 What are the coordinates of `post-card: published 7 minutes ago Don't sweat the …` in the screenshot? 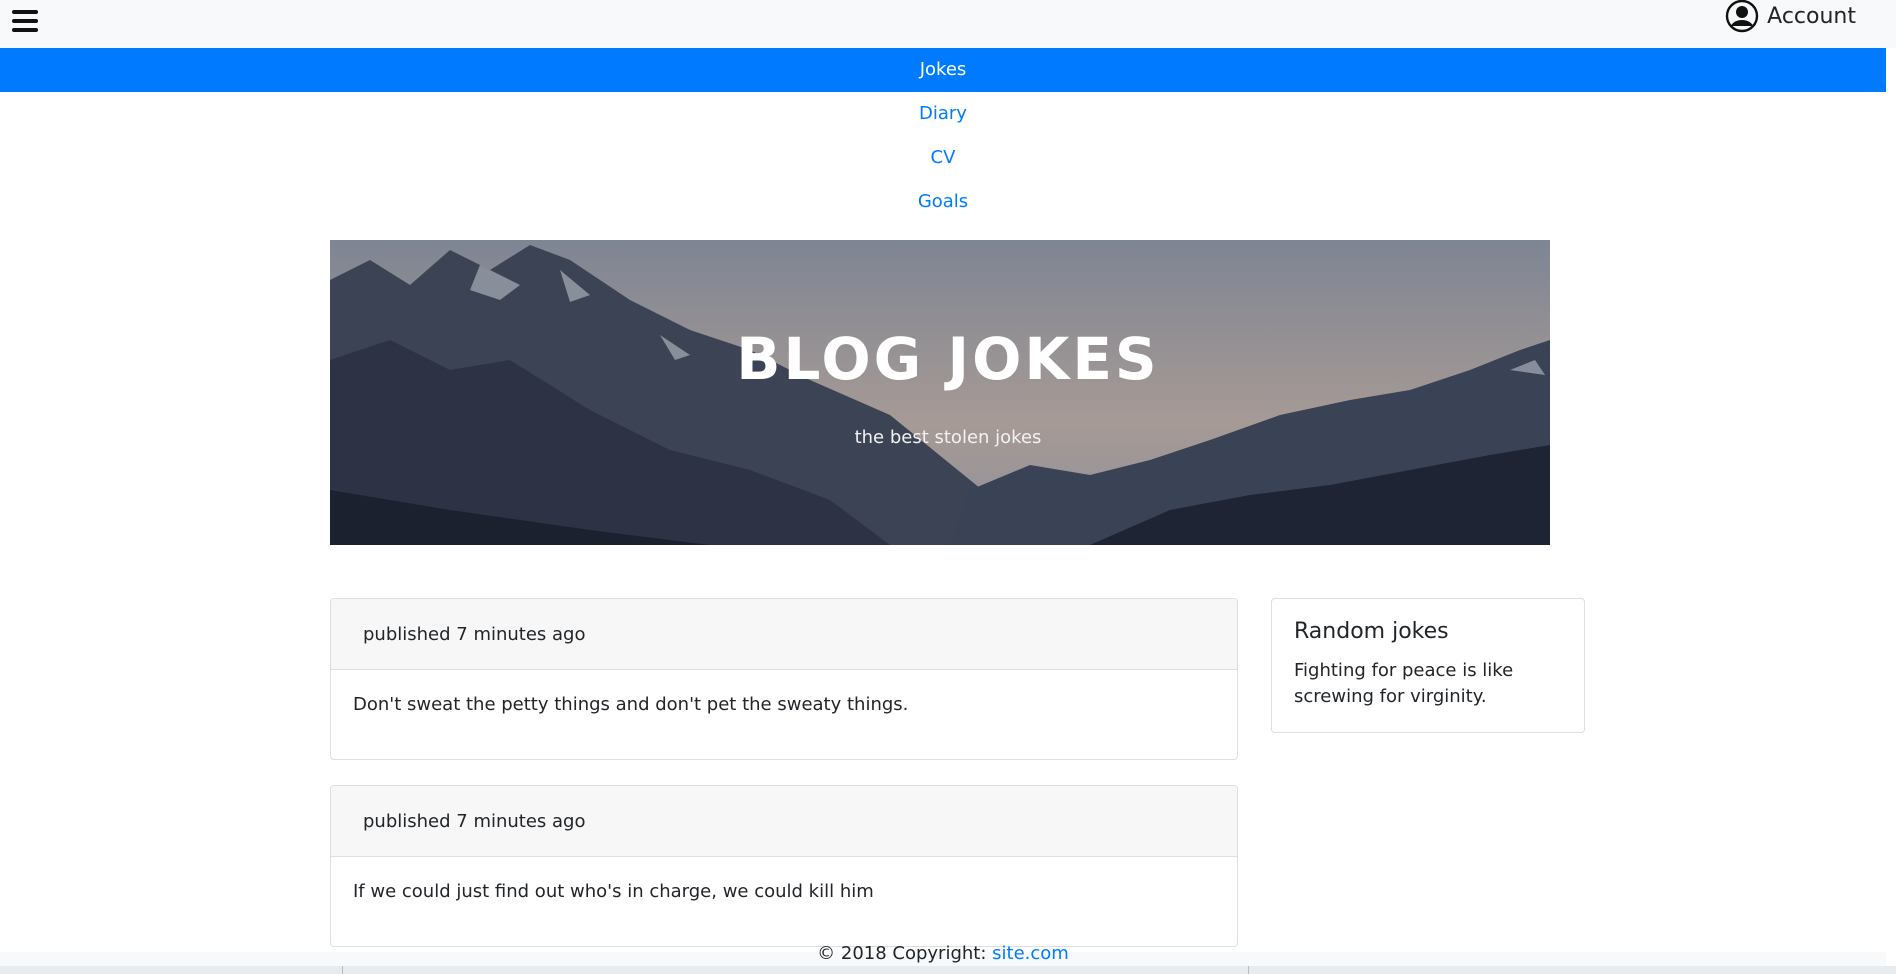 It's located at (784, 679).